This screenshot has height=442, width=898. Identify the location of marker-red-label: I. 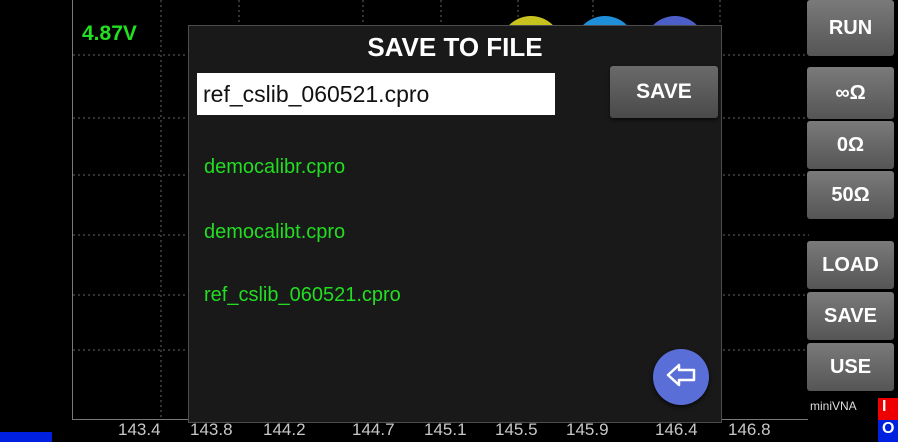
(884, 406).